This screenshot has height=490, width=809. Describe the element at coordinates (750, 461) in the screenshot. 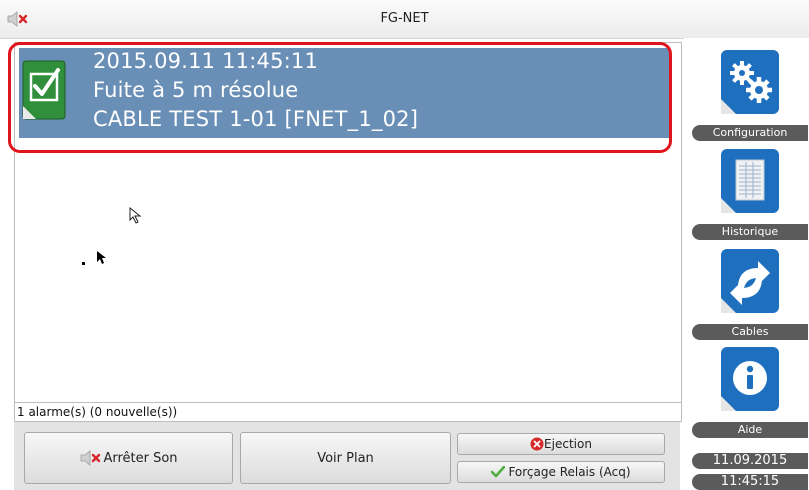

I see `current-date: 11.09.2015` at that location.